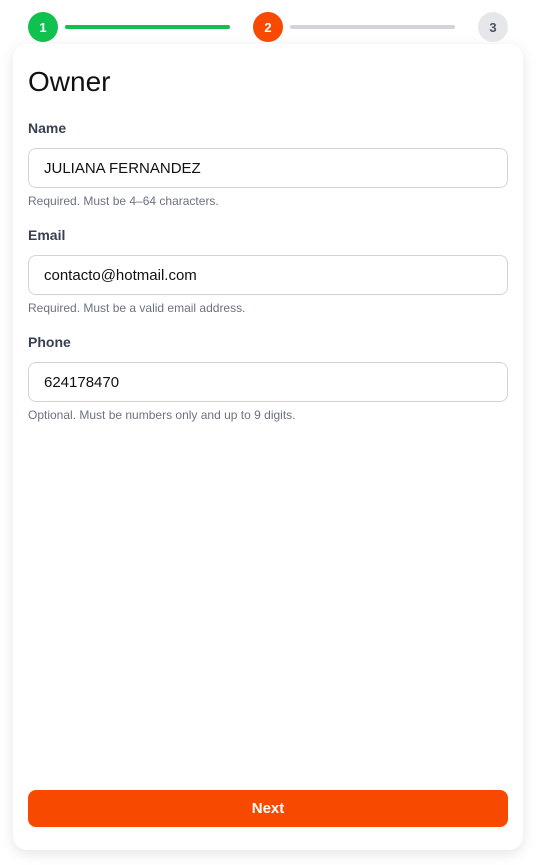  Describe the element at coordinates (123, 201) in the screenshot. I see `name-help: Required. Must be 4–64 characters.` at that location.